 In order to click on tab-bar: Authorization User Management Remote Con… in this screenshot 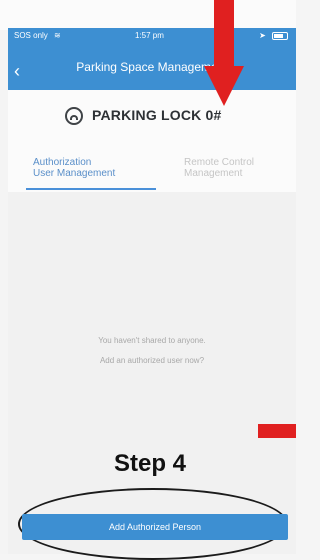, I will do `click(152, 171)`.